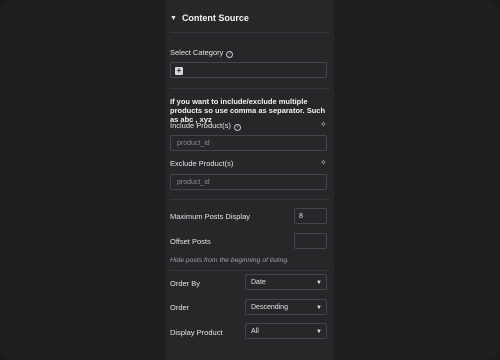  What do you see at coordinates (193, 143) in the screenshot?
I see `include-products-placeholder: product_id` at bounding box center [193, 143].